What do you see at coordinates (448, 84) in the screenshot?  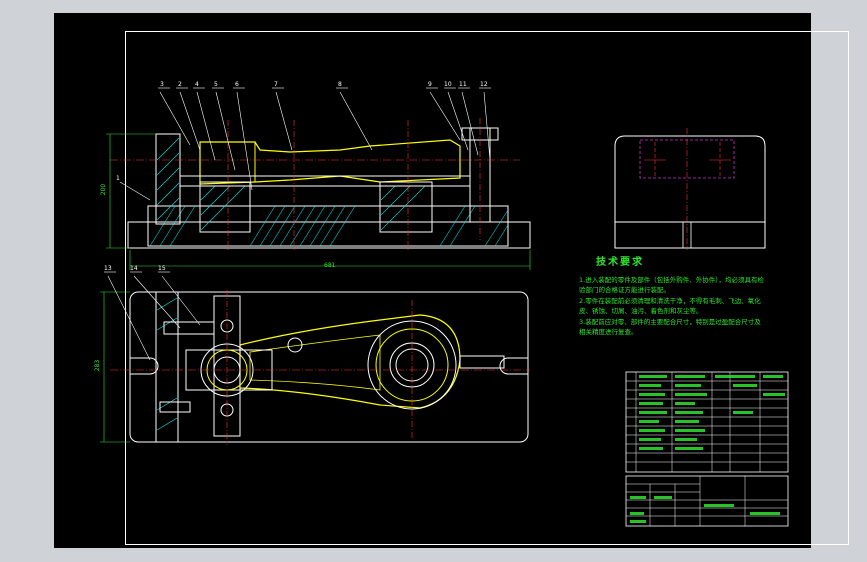 I see `balloon: 10` at bounding box center [448, 84].